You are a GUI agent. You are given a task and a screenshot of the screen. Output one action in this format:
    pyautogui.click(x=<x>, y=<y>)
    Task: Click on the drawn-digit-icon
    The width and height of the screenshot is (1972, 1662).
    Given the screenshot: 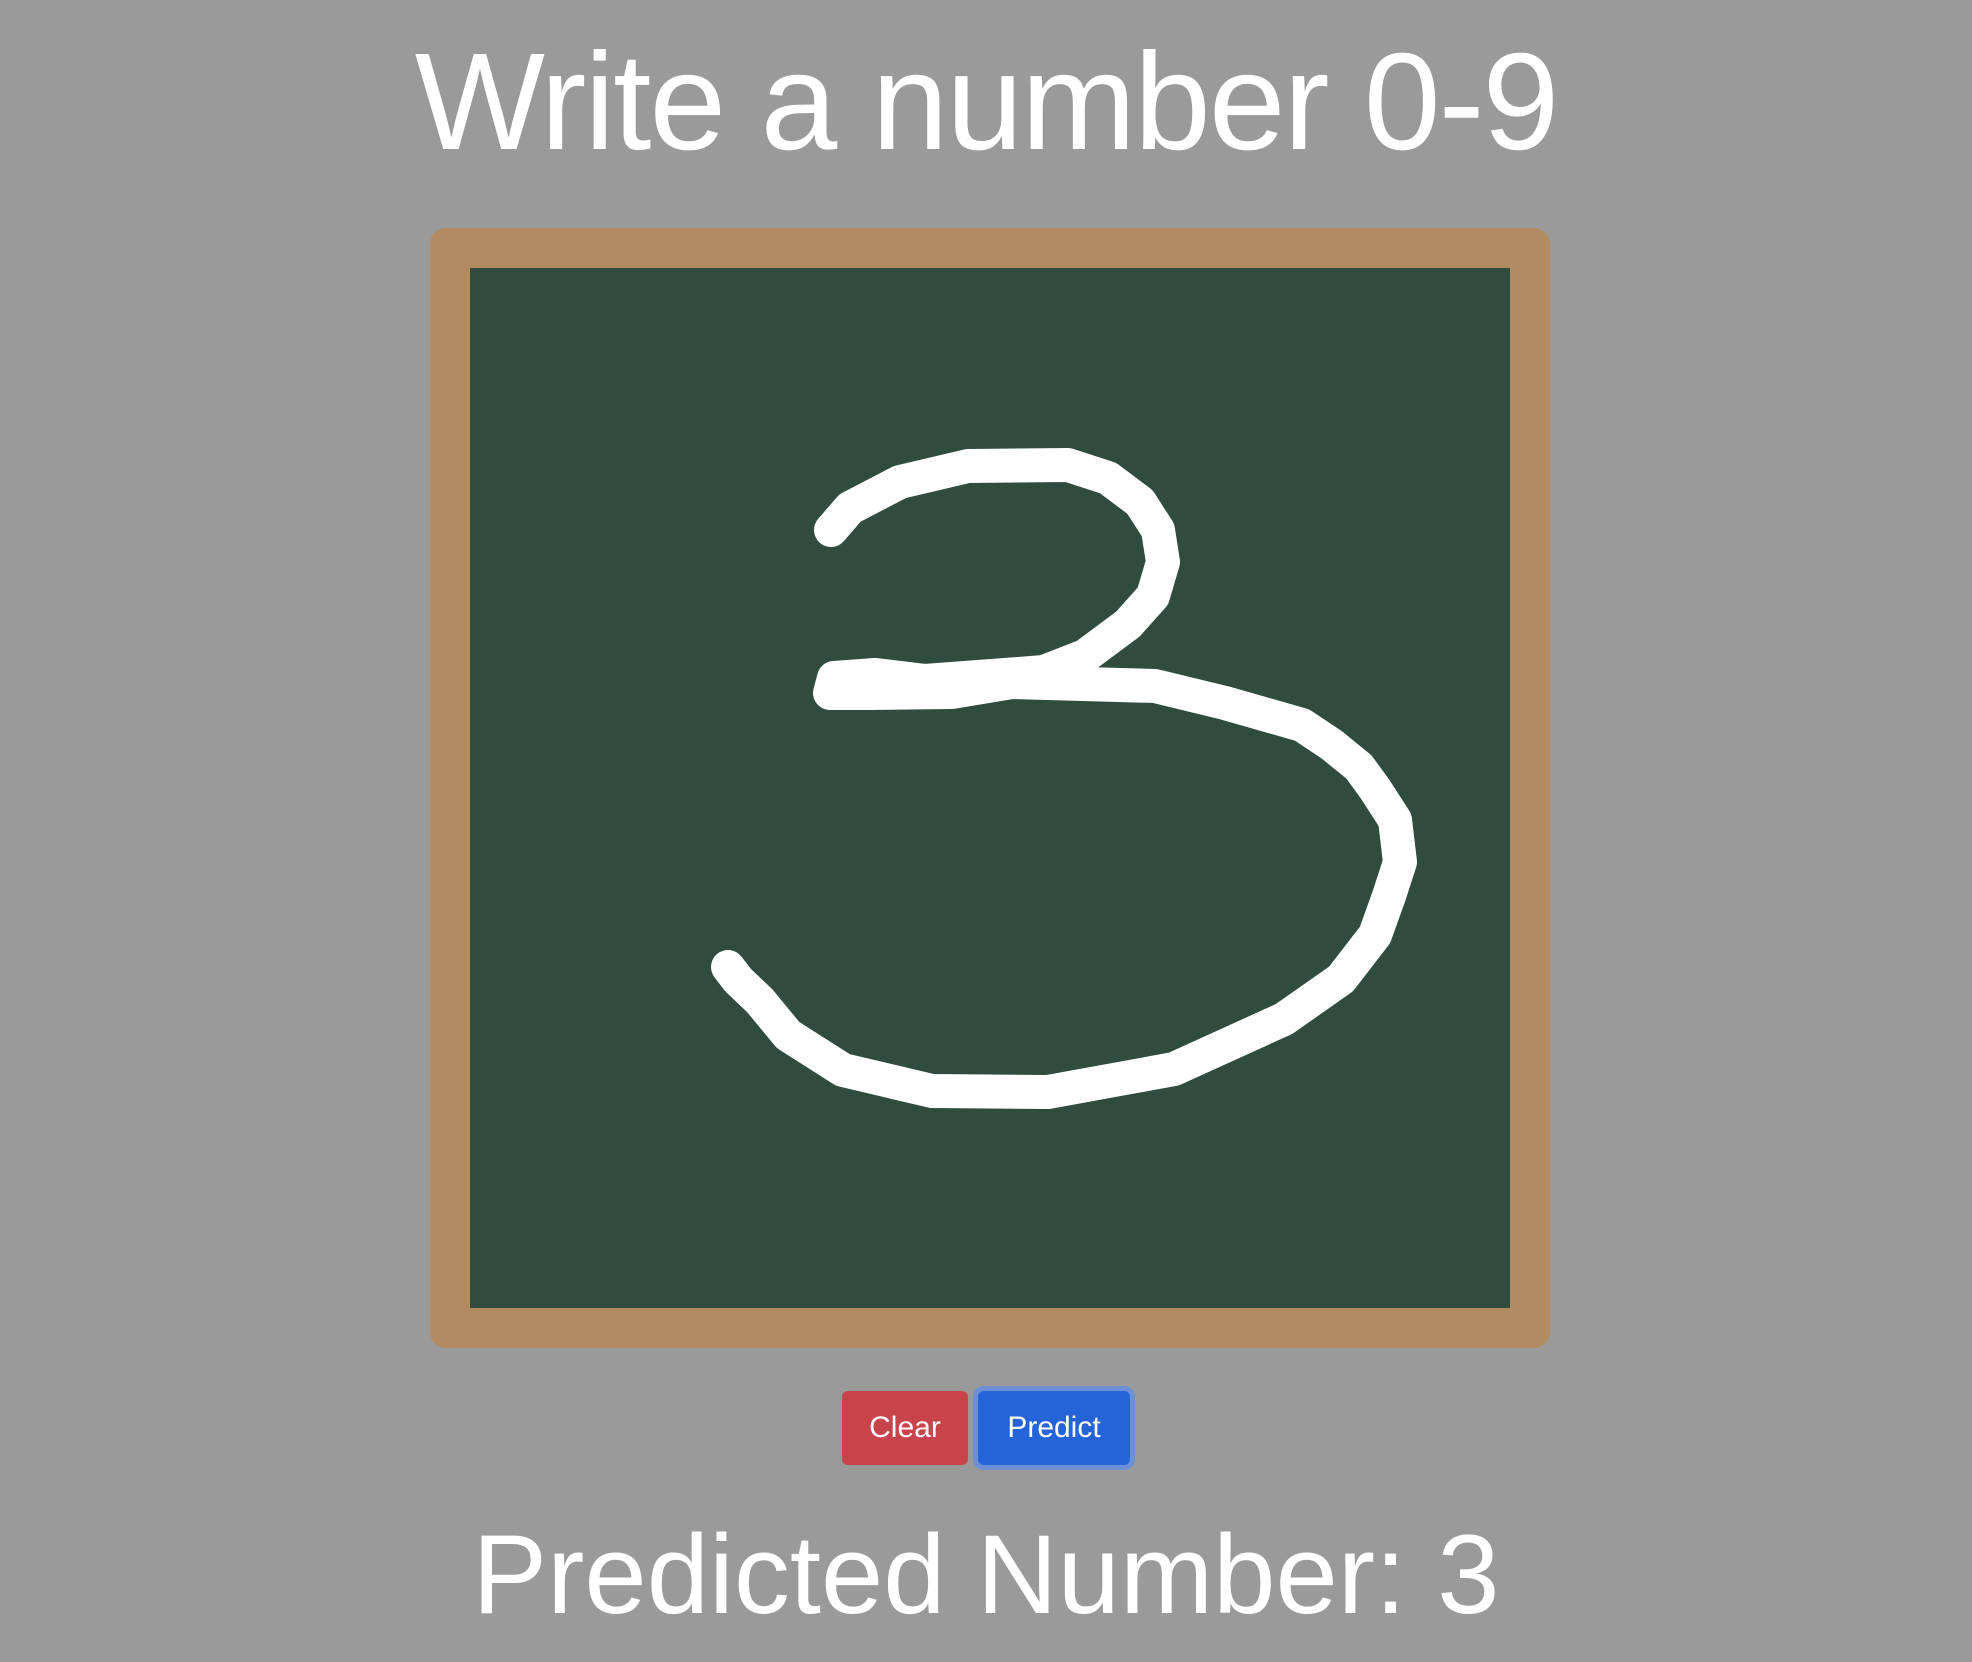 What is the action you would take?
    pyautogui.click(x=1064, y=778)
    